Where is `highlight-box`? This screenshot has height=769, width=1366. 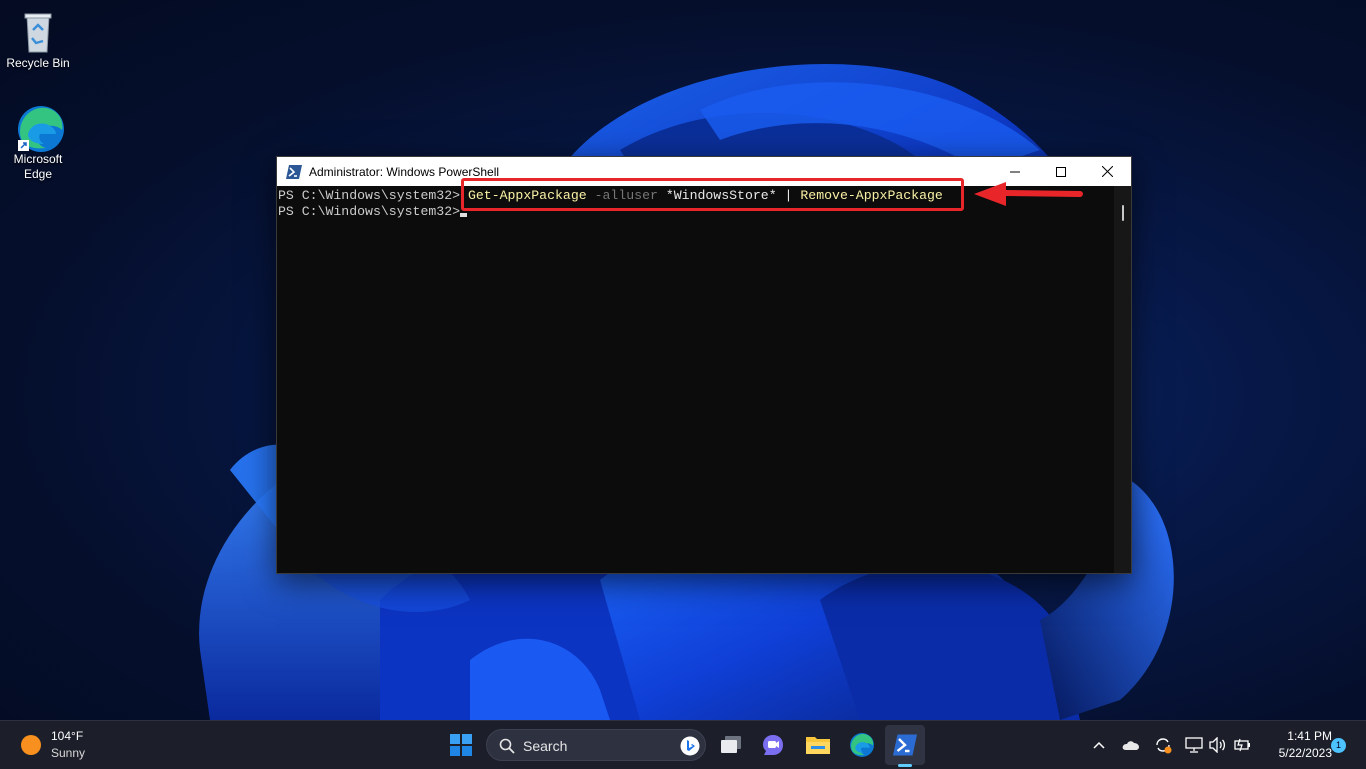
highlight-box is located at coordinates (712, 194).